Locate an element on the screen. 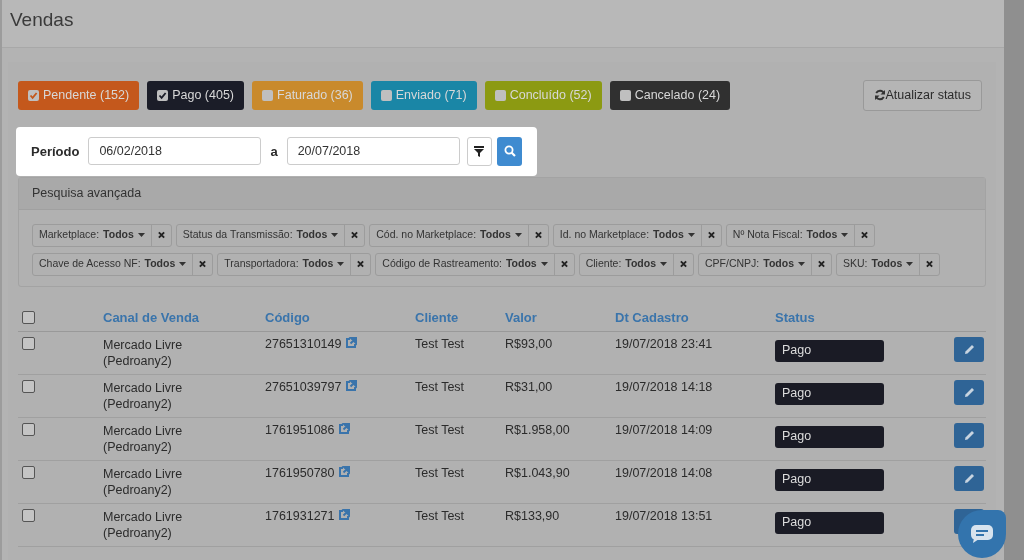  scrollbar is located at coordinates (1014, 280).